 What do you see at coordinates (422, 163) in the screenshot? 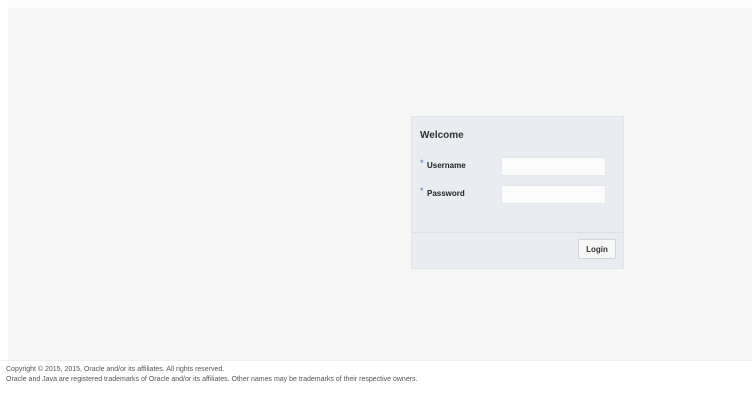
I see `username-required-marker: *` at bounding box center [422, 163].